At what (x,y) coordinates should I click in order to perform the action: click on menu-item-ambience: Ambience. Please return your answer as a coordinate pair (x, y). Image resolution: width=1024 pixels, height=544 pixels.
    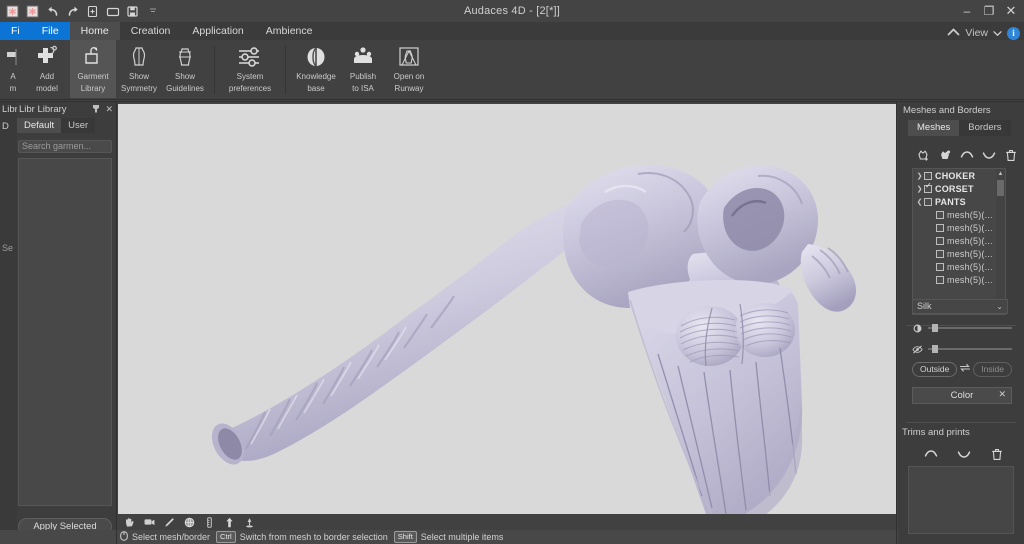
    Looking at the image, I should click on (289, 31).